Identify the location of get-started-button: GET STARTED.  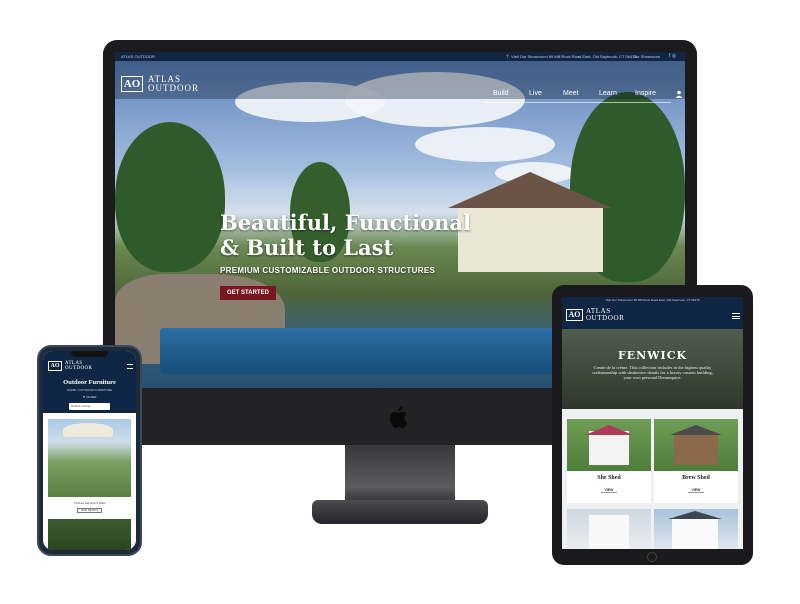
(248, 293).